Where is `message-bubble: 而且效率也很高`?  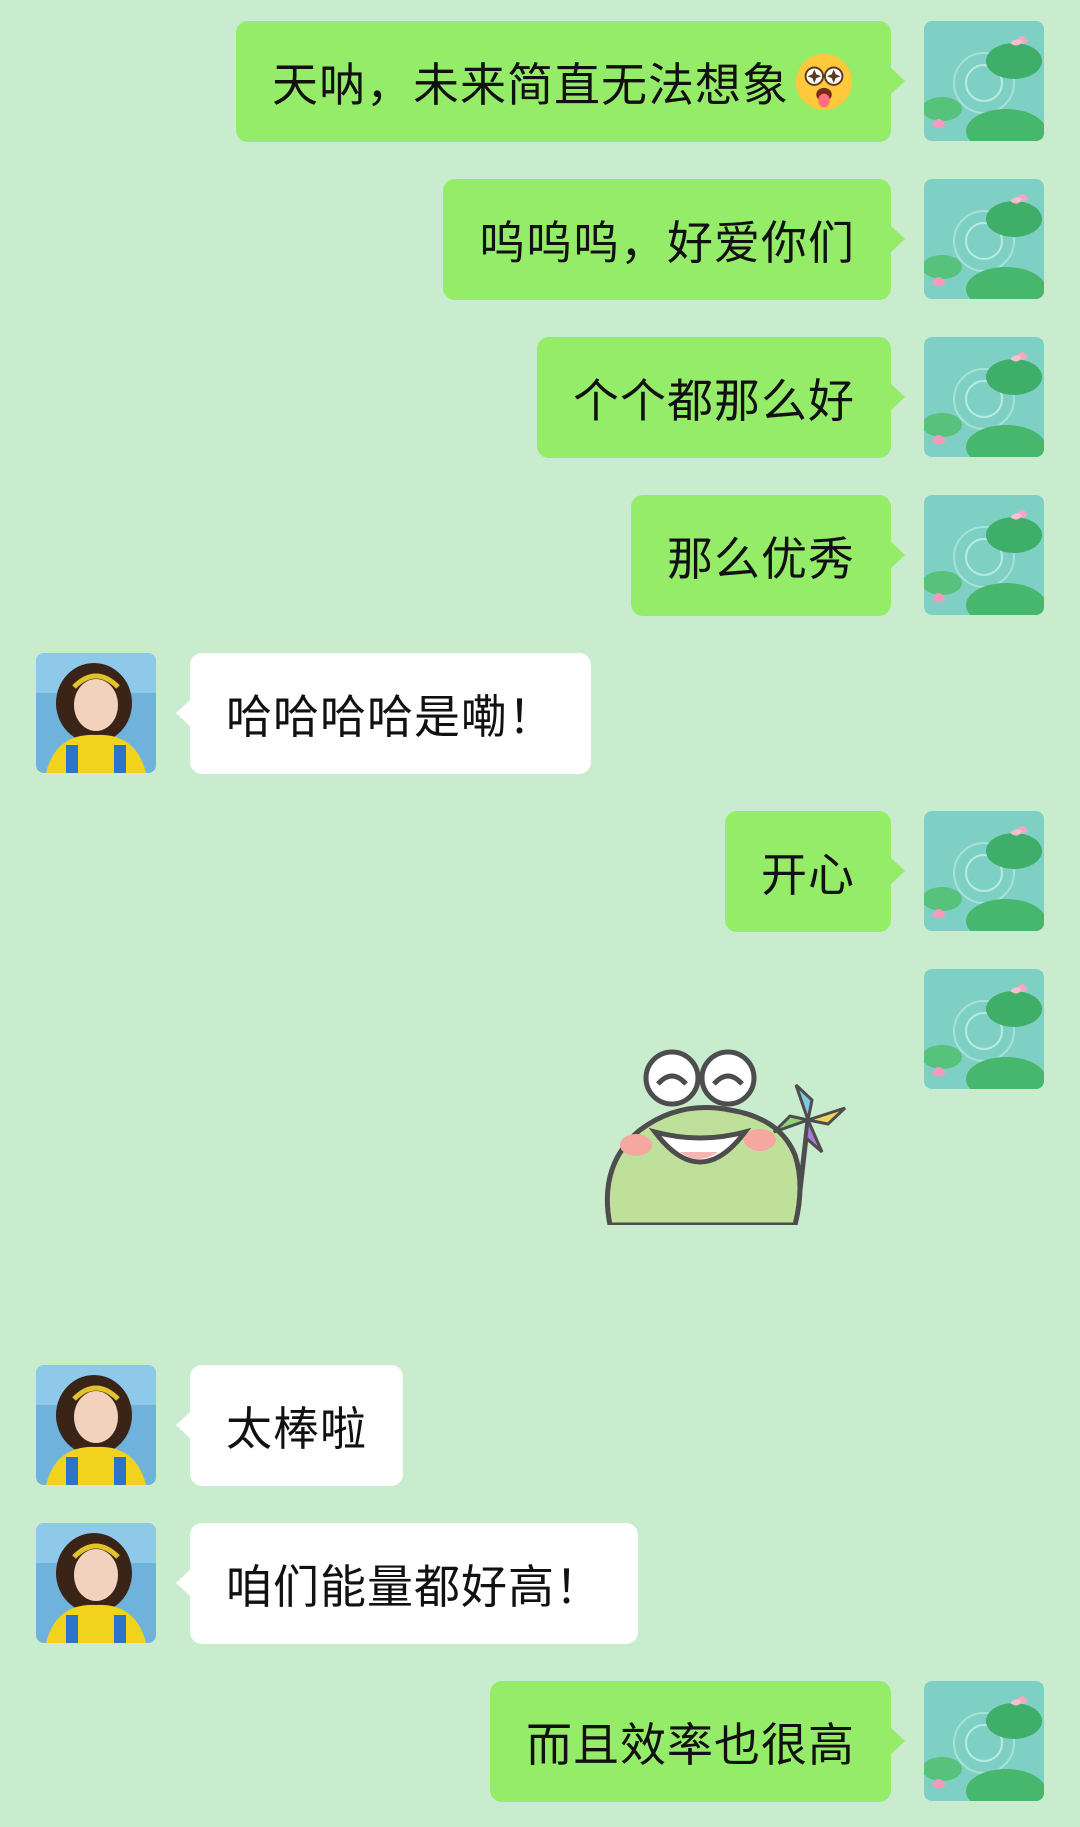 message-bubble: 而且效率也很高 is located at coordinates (697, 1741).